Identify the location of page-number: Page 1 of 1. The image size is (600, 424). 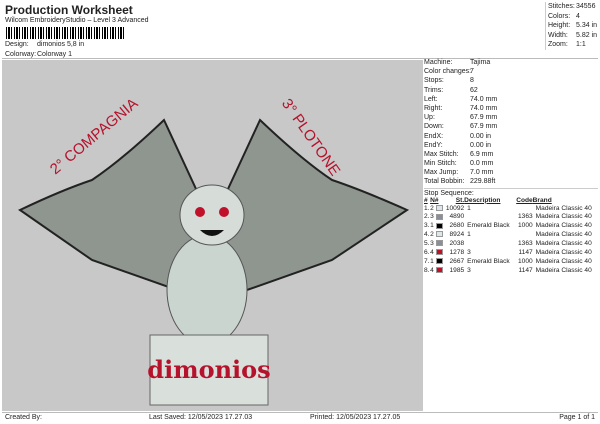
(577, 417).